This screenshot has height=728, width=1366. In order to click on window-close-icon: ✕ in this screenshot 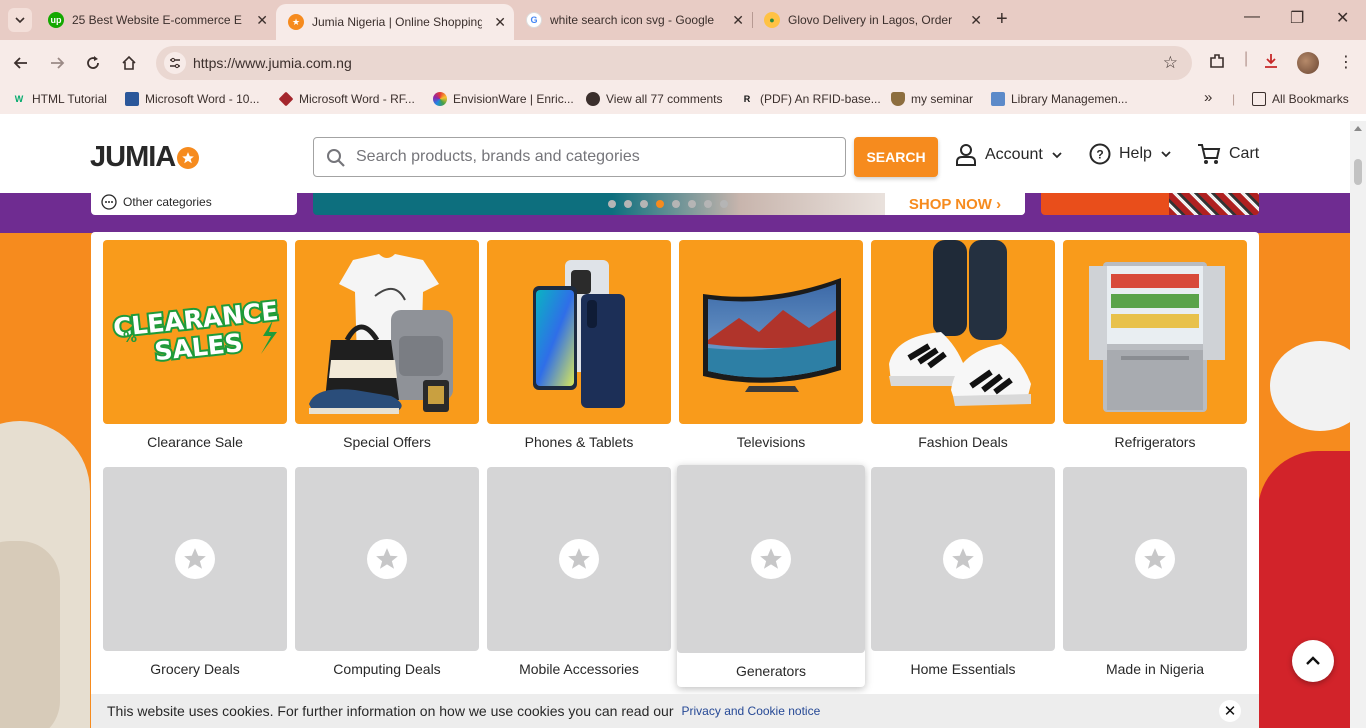, I will do `click(1342, 18)`.